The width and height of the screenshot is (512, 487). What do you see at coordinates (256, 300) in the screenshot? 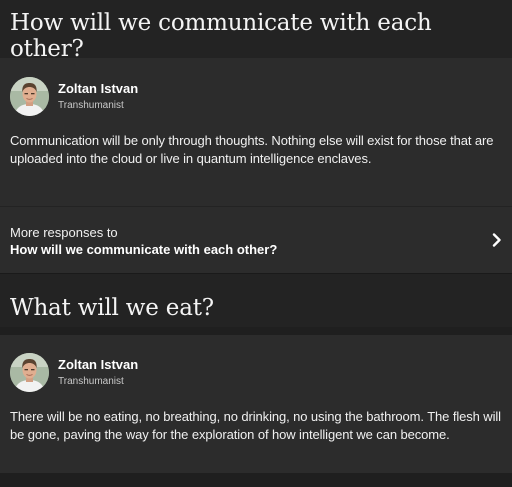
I see `question-header: What will we eat?` at bounding box center [256, 300].